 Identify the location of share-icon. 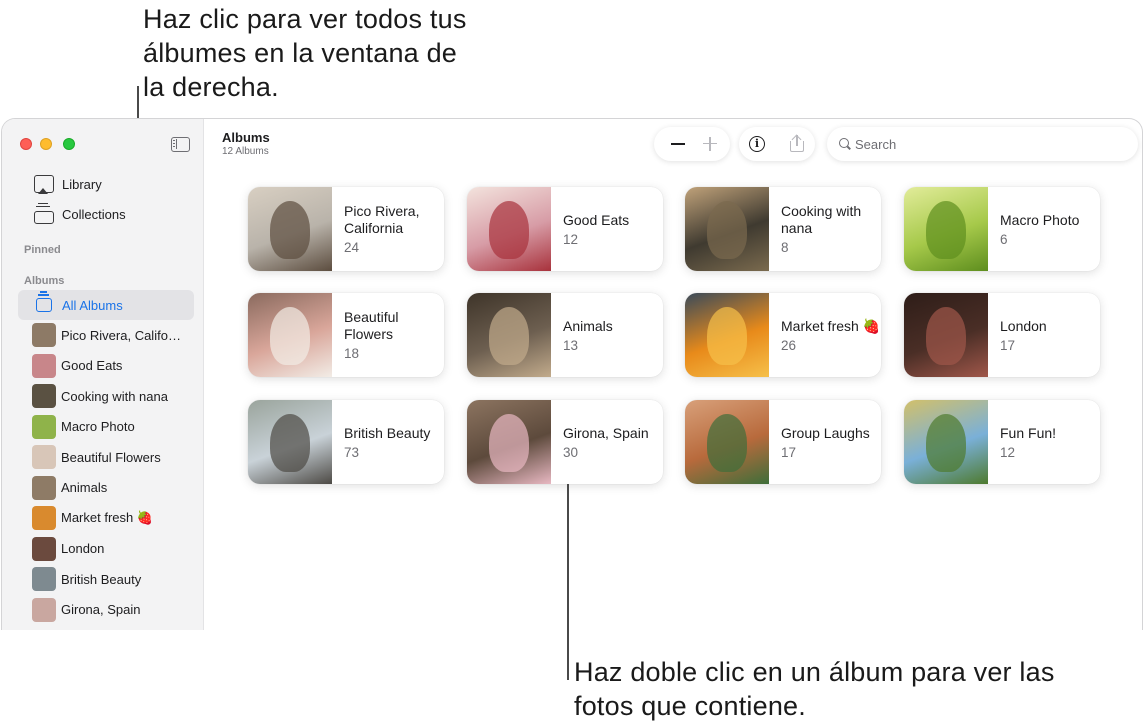
(797, 143).